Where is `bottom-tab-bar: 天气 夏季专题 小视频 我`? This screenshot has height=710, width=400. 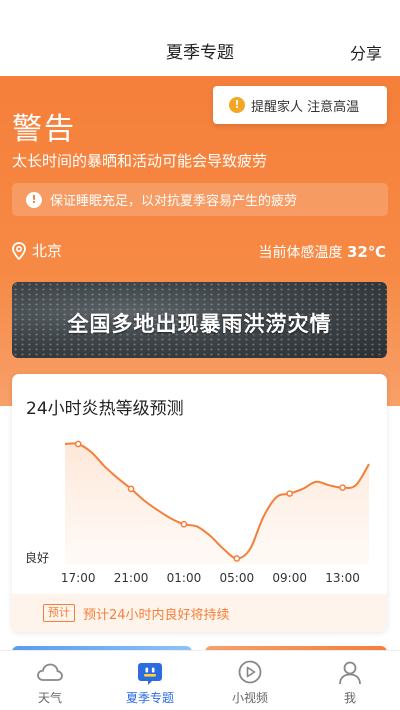
bottom-tab-bar: 天气 夏季专题 小视频 我 is located at coordinates (200, 680).